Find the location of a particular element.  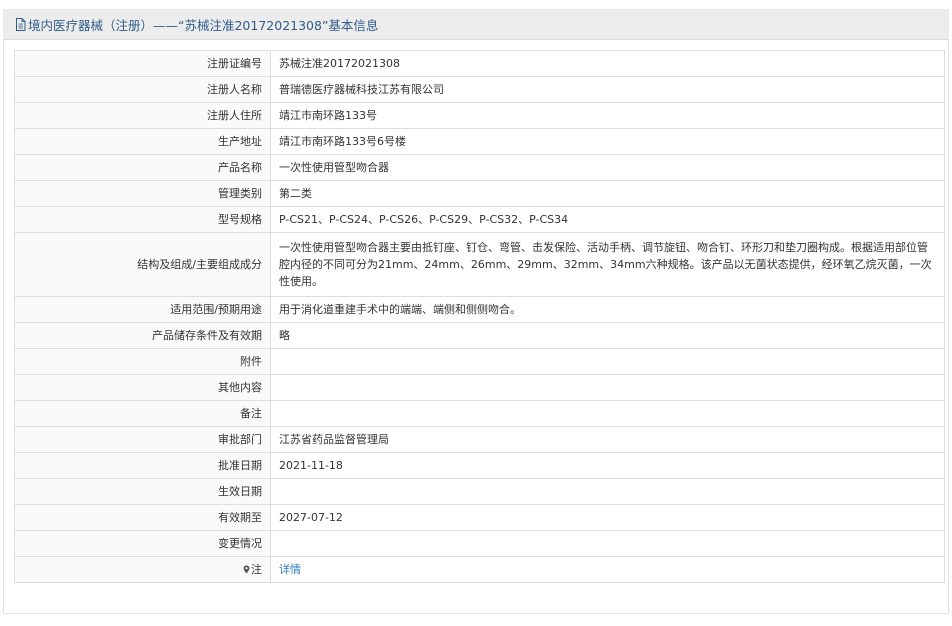

table-row: 注册人名称 普瑞德医疗器械科技江苏有限公司 is located at coordinates (479, 89).